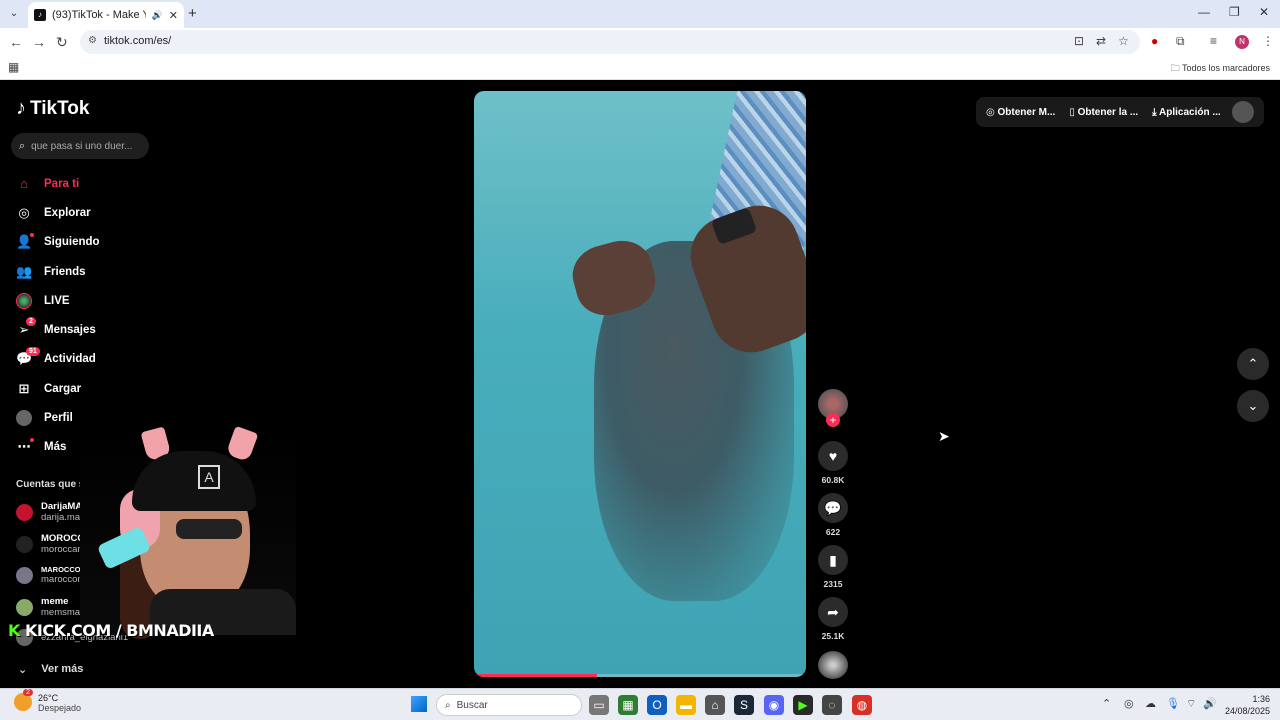 This screenshot has height=720, width=1280. What do you see at coordinates (24, 242) in the screenshot?
I see `following-icon: 👤` at bounding box center [24, 242].